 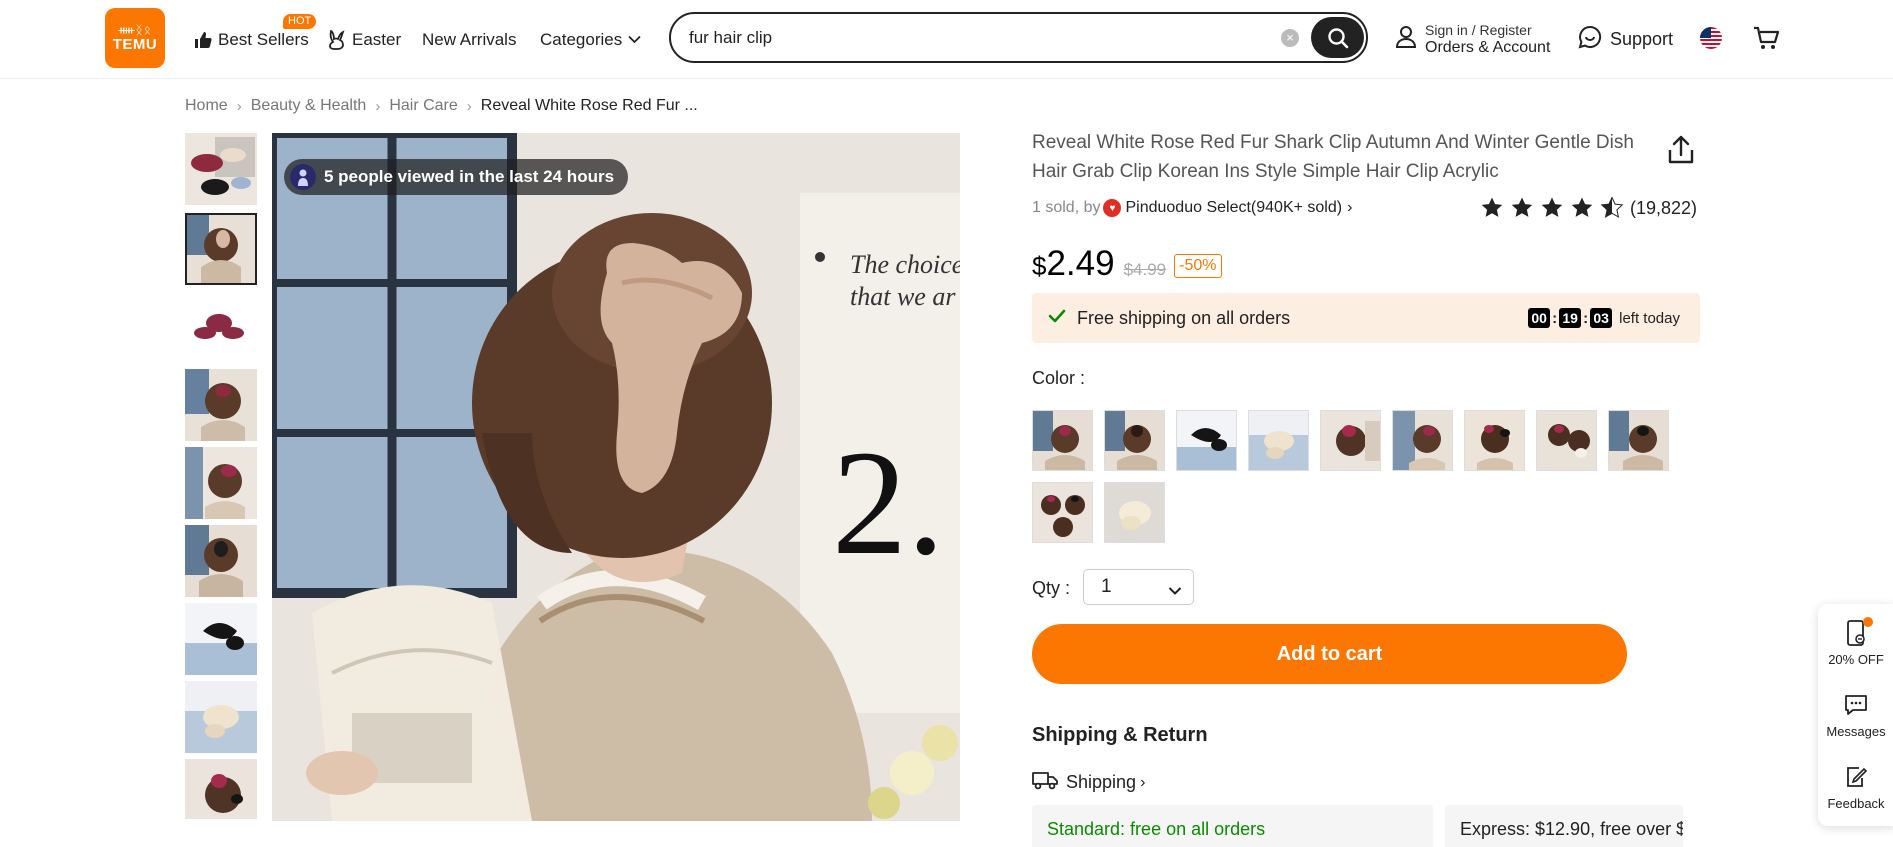 I want to click on viewer-avatar-icon, so click(x=303, y=177).